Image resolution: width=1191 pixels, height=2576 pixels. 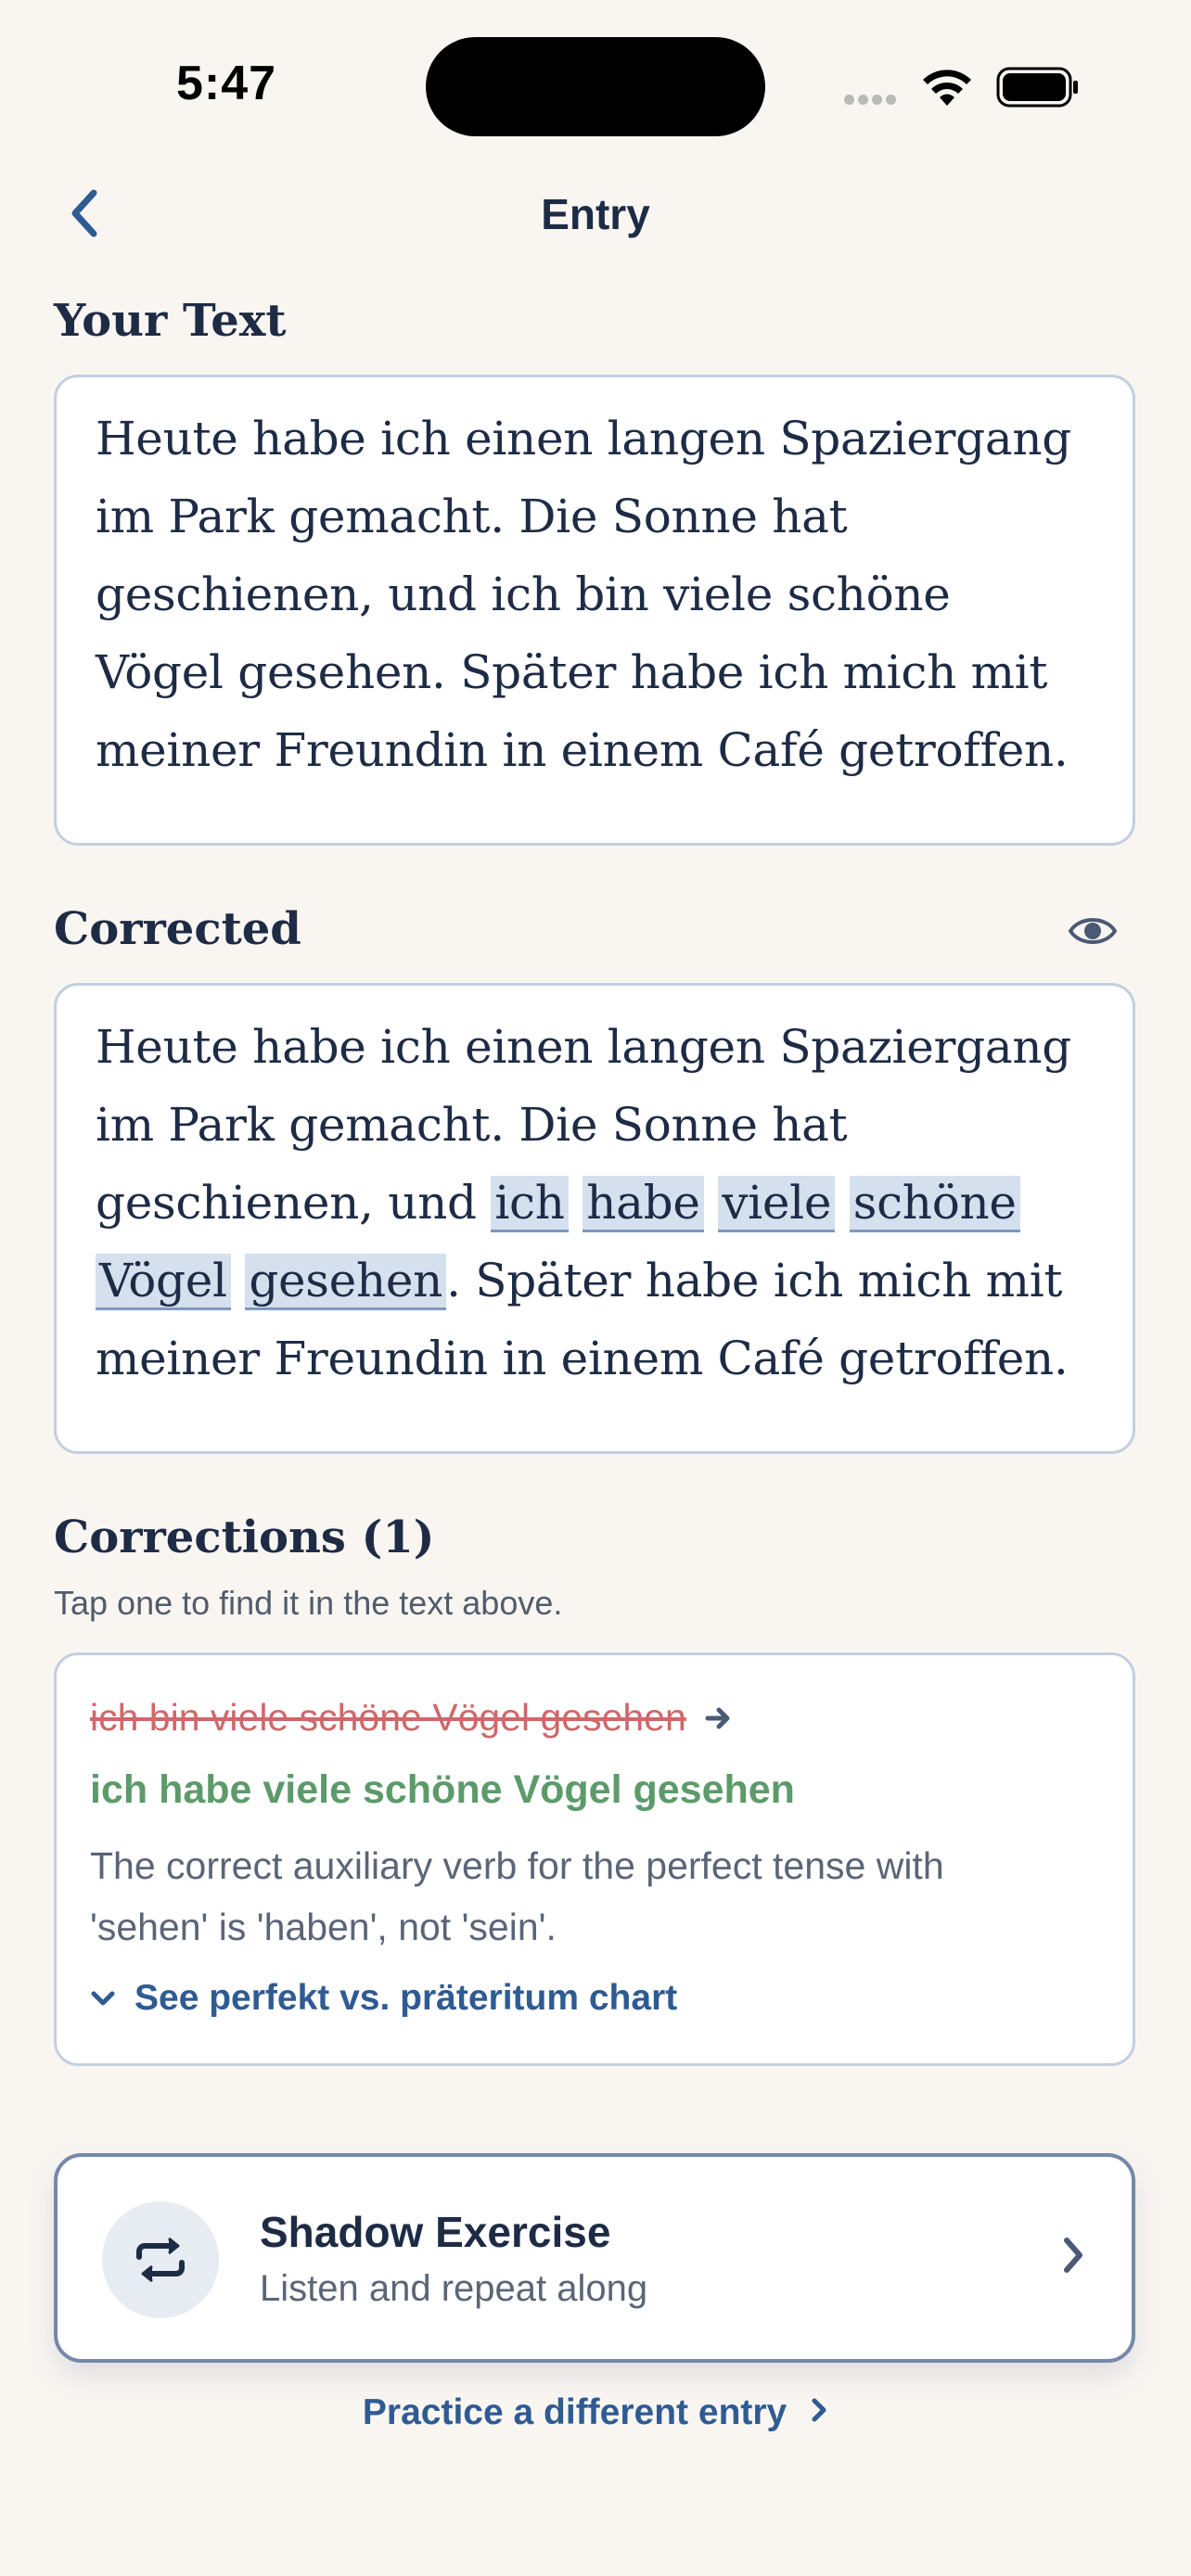 I want to click on text-line: geschienen, und ich bin viele schöne, so click(x=523, y=594).